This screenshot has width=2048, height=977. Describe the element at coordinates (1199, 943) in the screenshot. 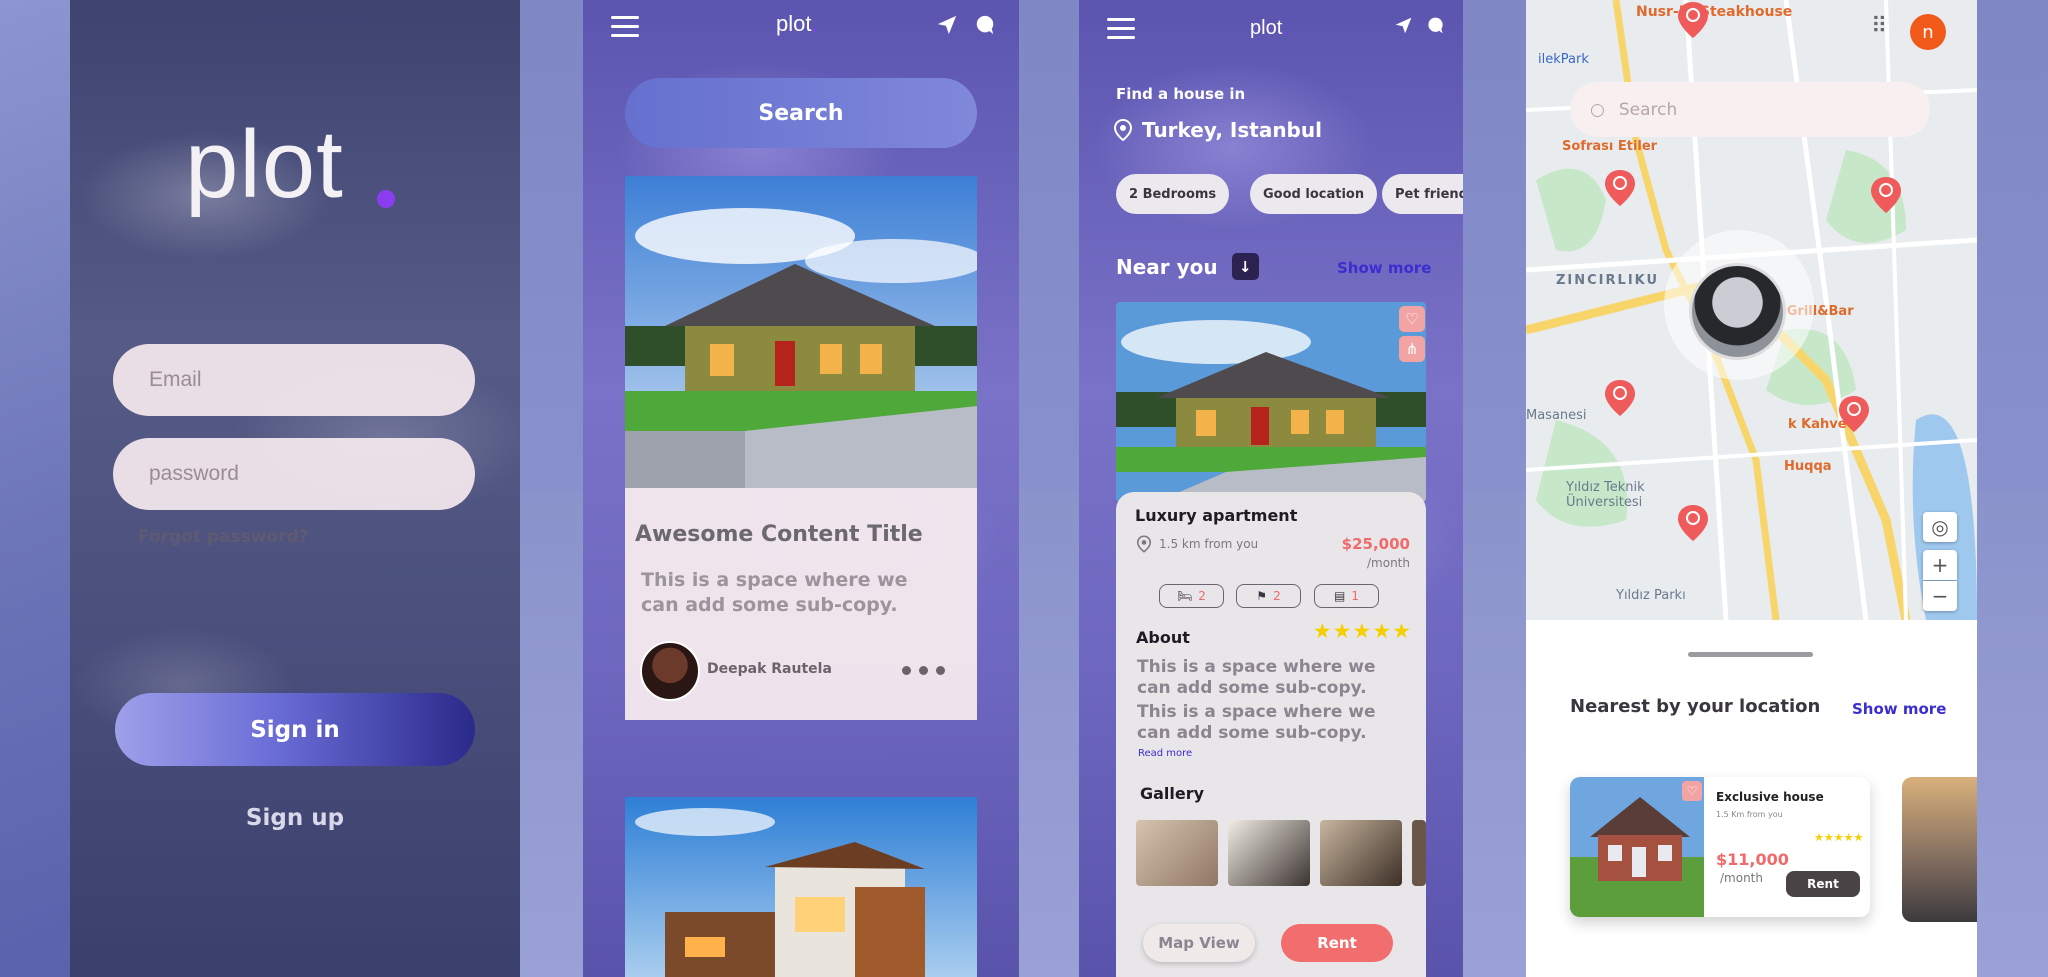

I see `map-view-button: Map View` at that location.